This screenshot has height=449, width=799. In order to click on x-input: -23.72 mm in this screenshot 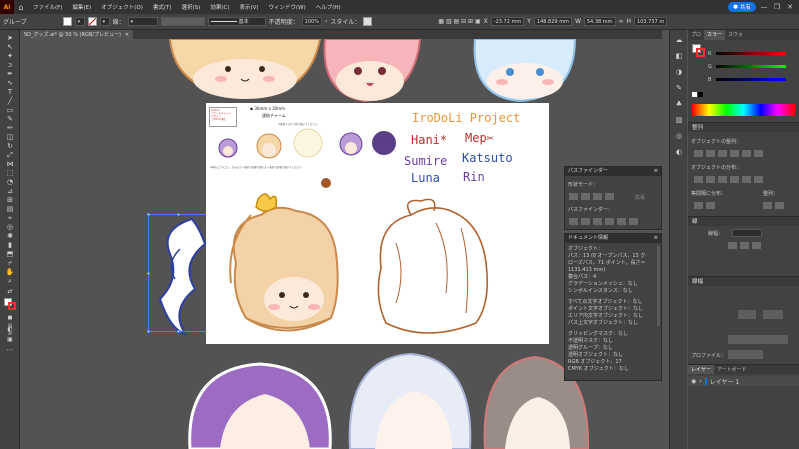, I will do `click(507, 21)`.